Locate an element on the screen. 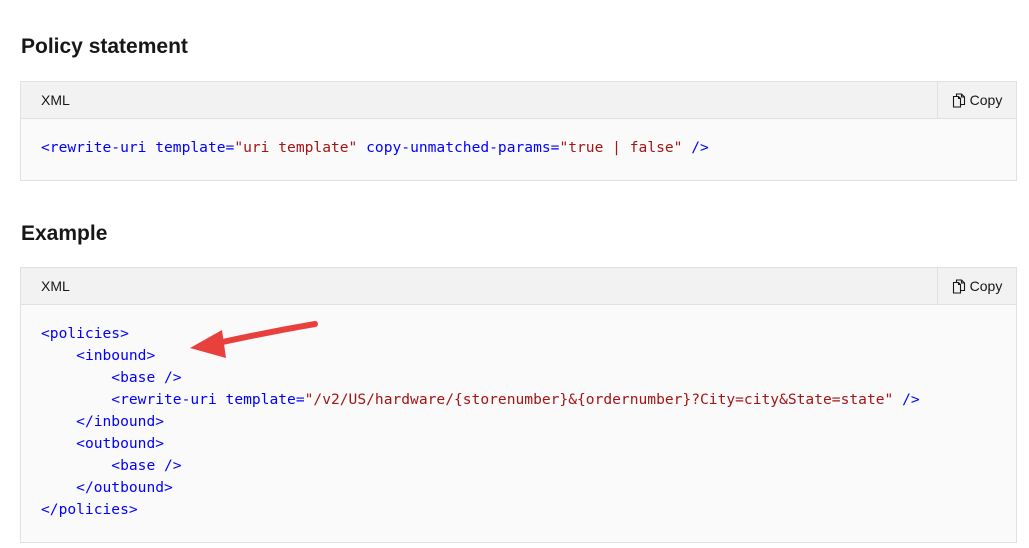 The image size is (1029, 548). xml-tag: </policies> is located at coordinates (89, 509).